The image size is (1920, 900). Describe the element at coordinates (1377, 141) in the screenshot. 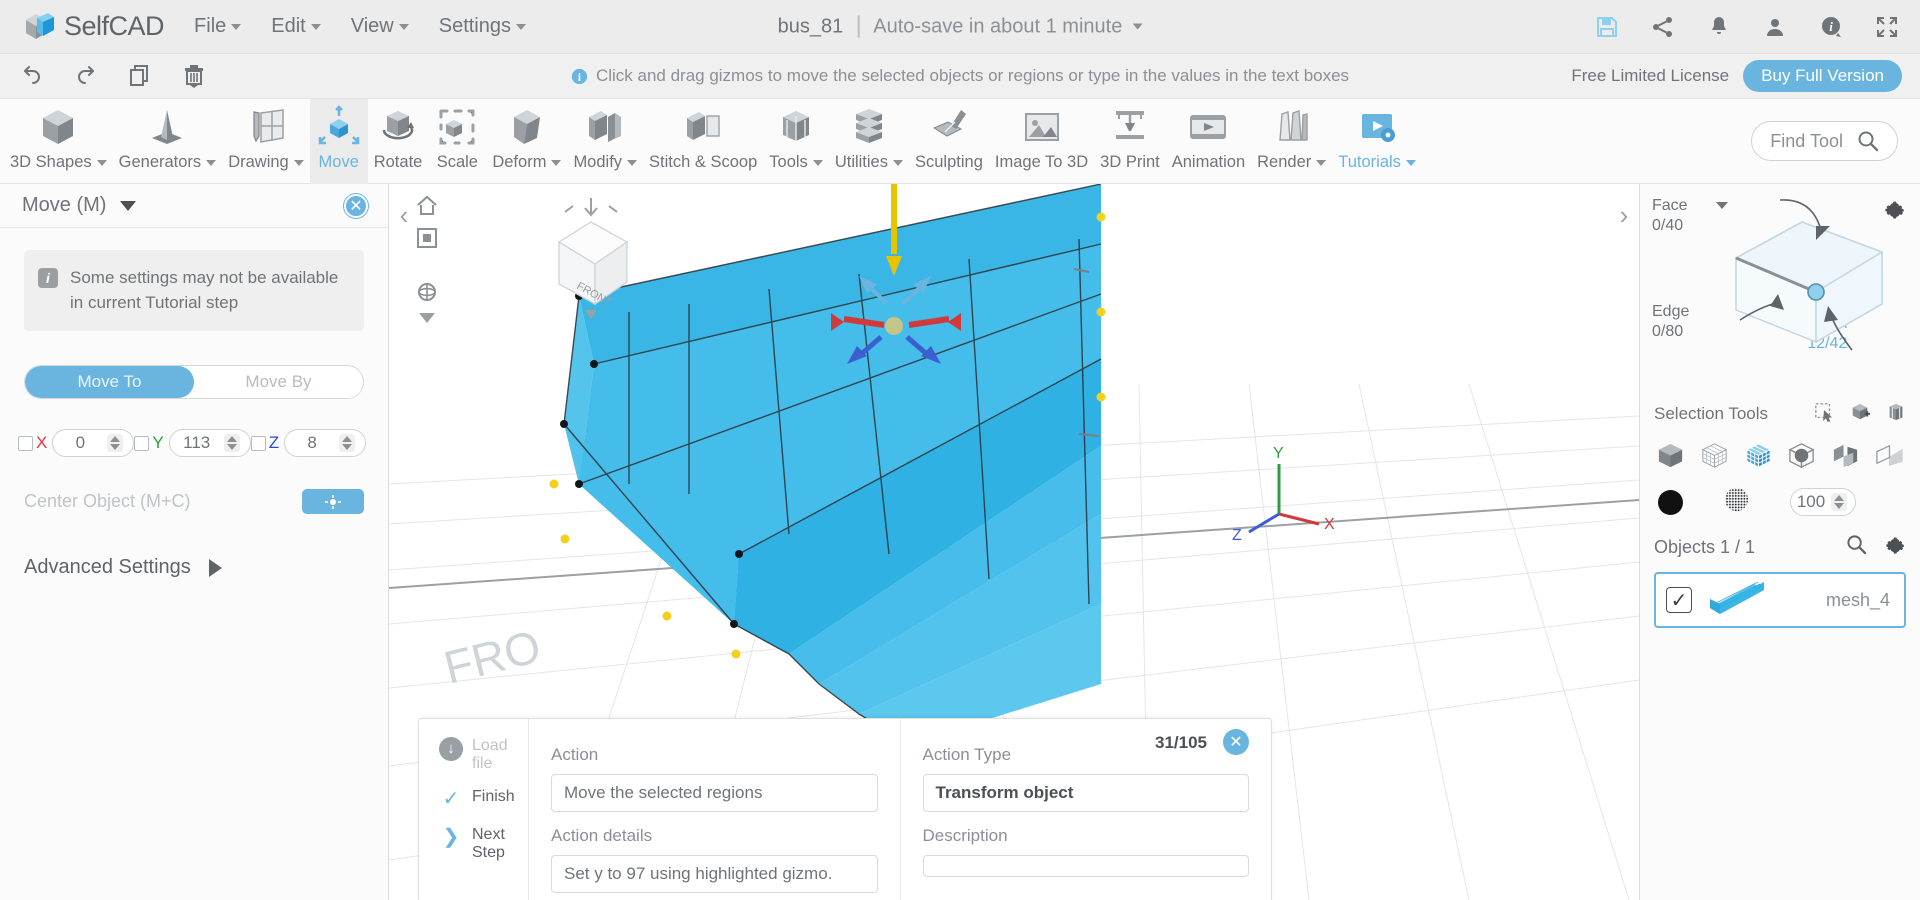

I see `ribbon-tool-tutorials: Tutorials` at that location.